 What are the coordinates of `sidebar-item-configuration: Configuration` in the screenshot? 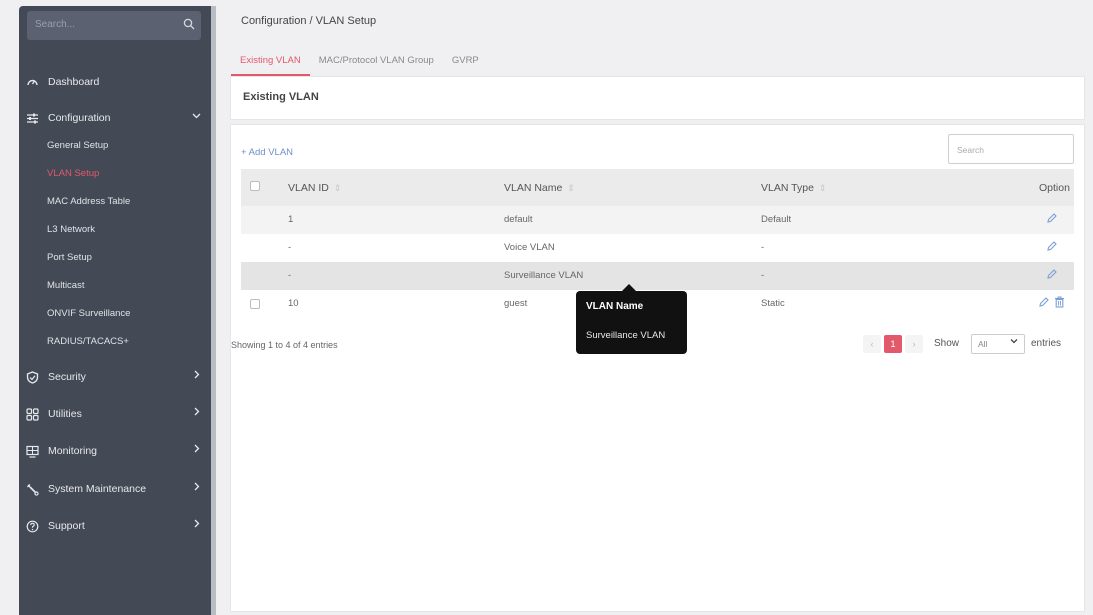 It's located at (115, 118).